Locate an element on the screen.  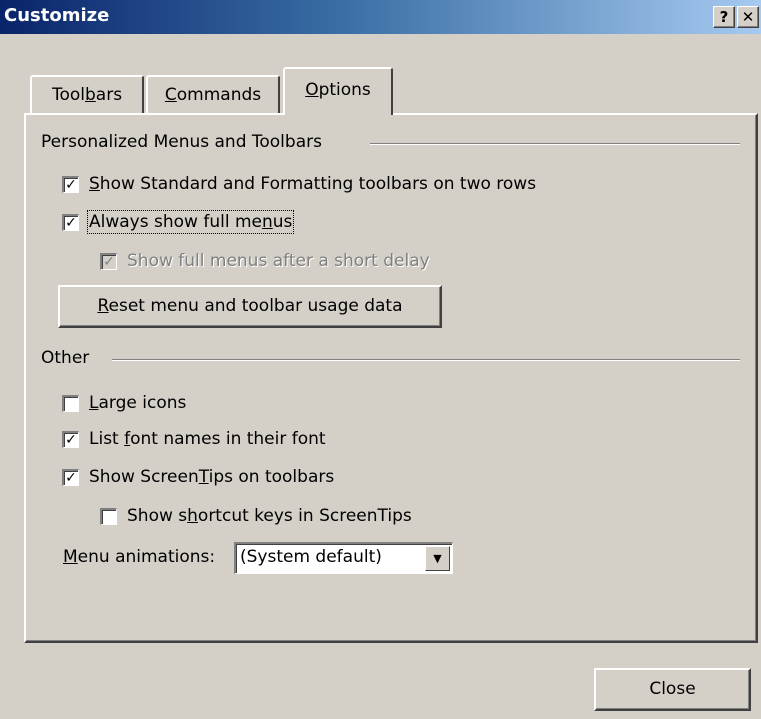
tab-toolbars: Toolbars is located at coordinates (87, 94).